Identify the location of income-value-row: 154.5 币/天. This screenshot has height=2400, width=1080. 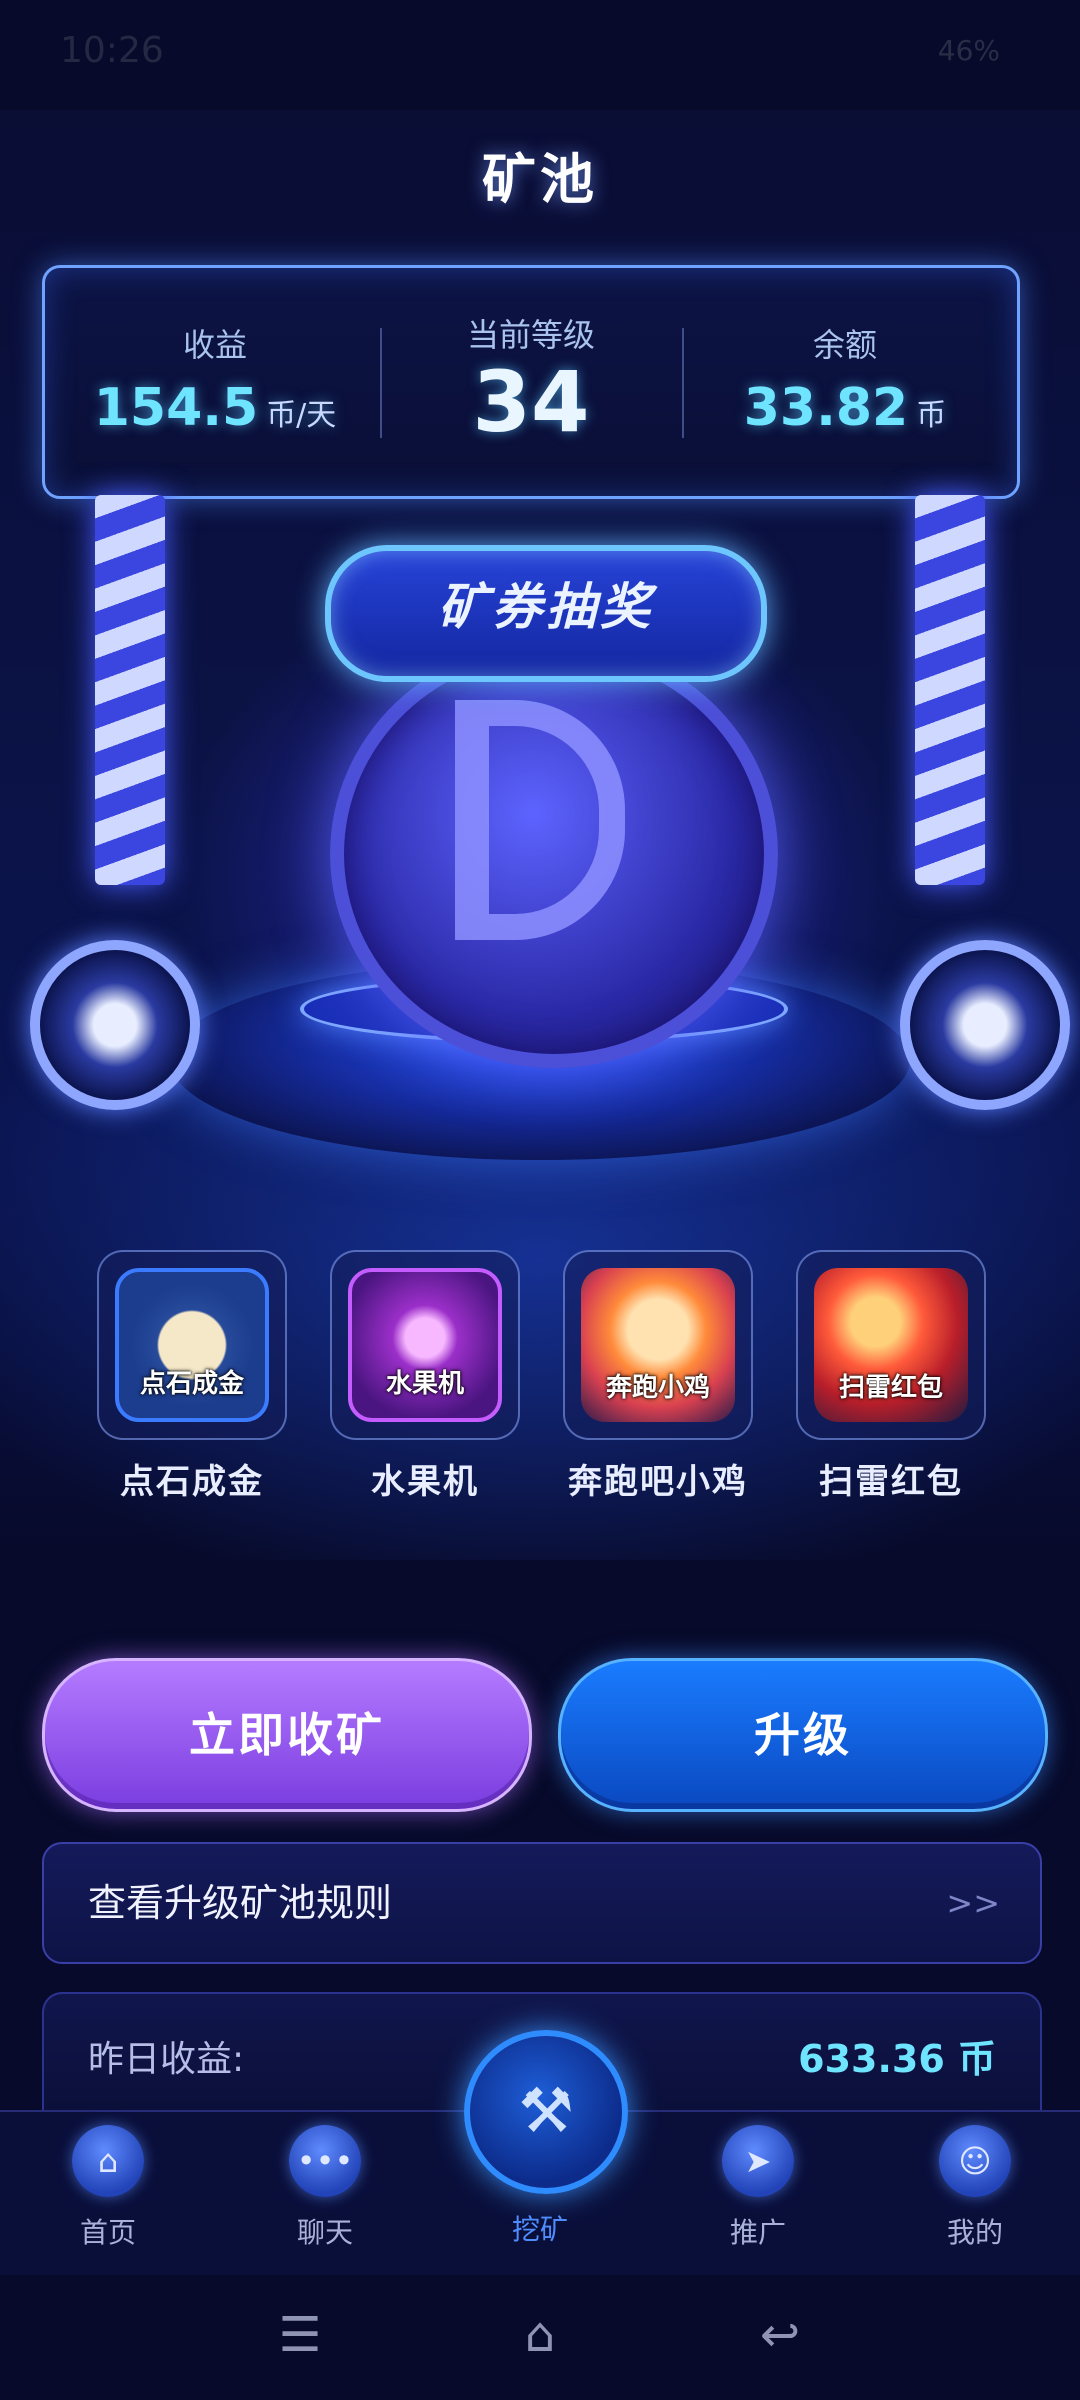
(215, 408).